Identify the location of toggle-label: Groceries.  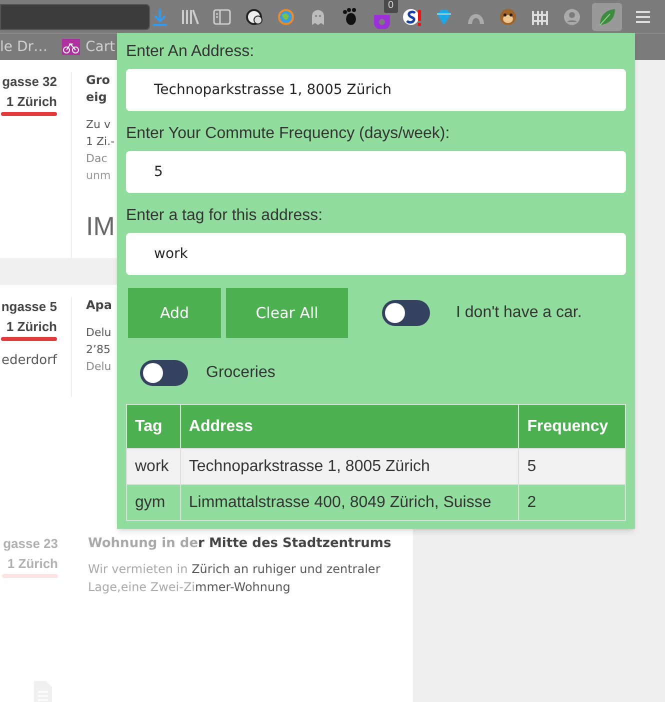
(241, 373).